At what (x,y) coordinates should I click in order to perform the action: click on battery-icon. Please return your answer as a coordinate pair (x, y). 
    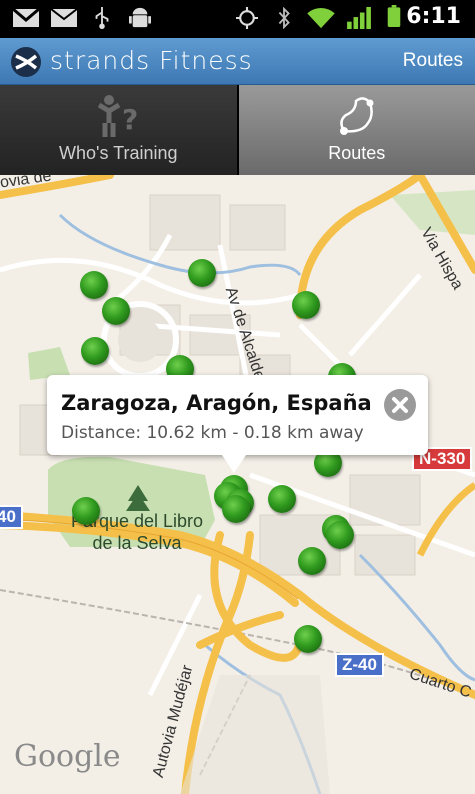
    Looking at the image, I should click on (394, 16).